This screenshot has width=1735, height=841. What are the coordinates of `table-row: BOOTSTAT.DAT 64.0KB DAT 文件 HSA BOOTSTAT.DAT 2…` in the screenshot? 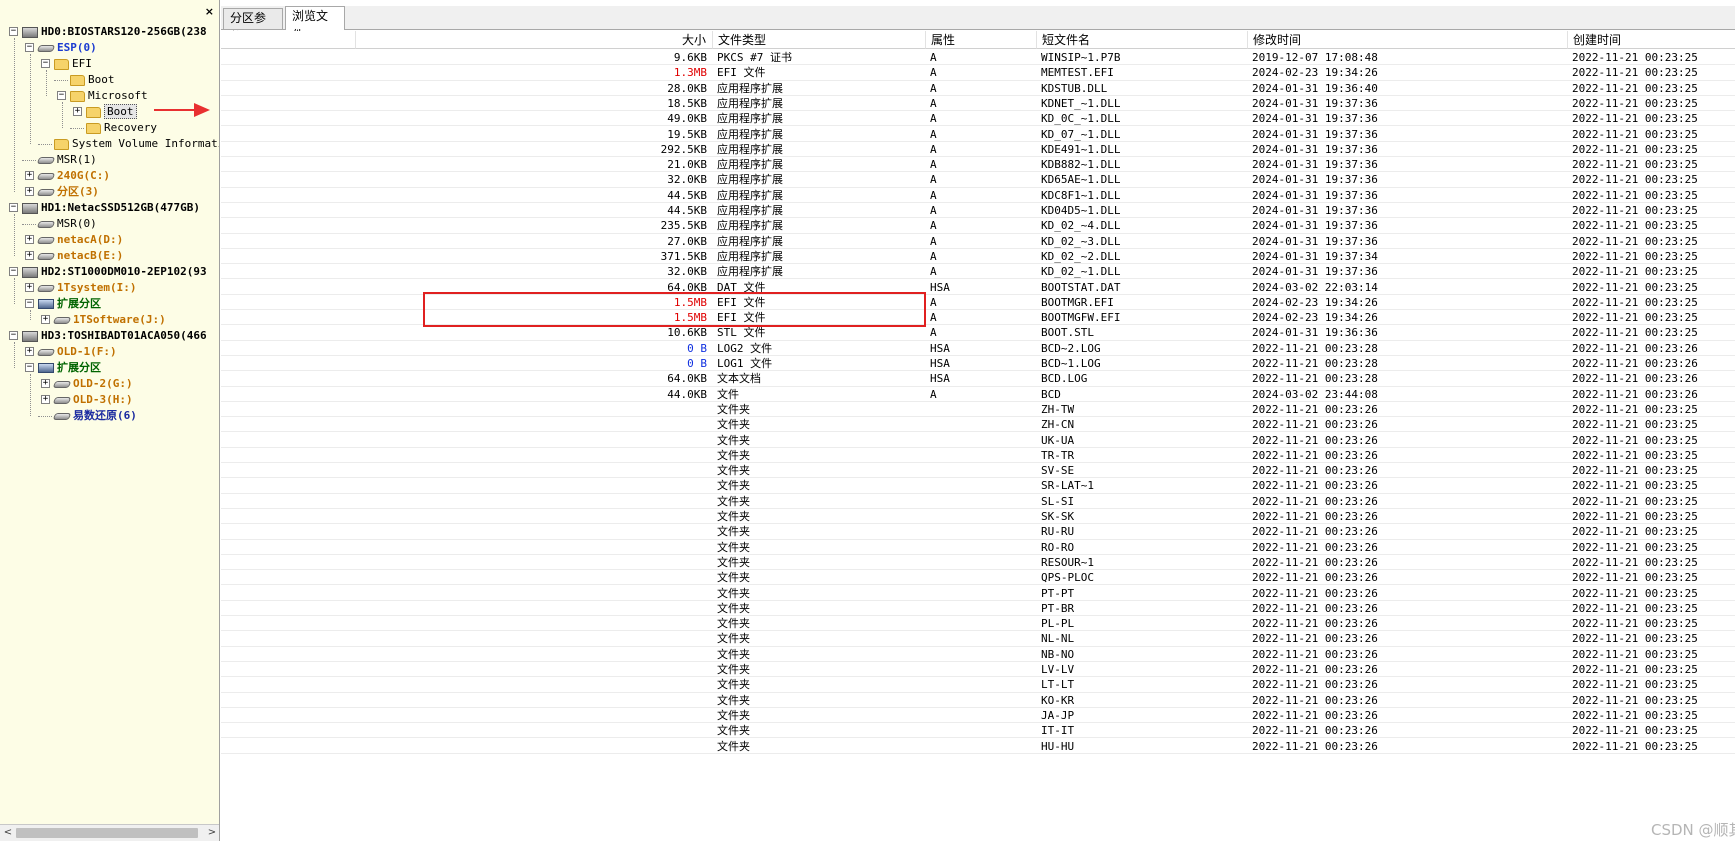 It's located at (978, 287).